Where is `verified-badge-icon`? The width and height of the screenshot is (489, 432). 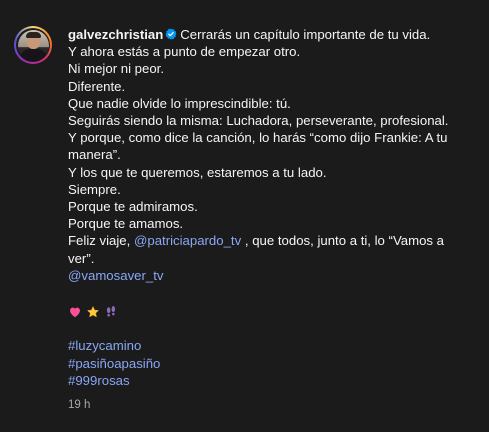 verified-badge-icon is located at coordinates (171, 34).